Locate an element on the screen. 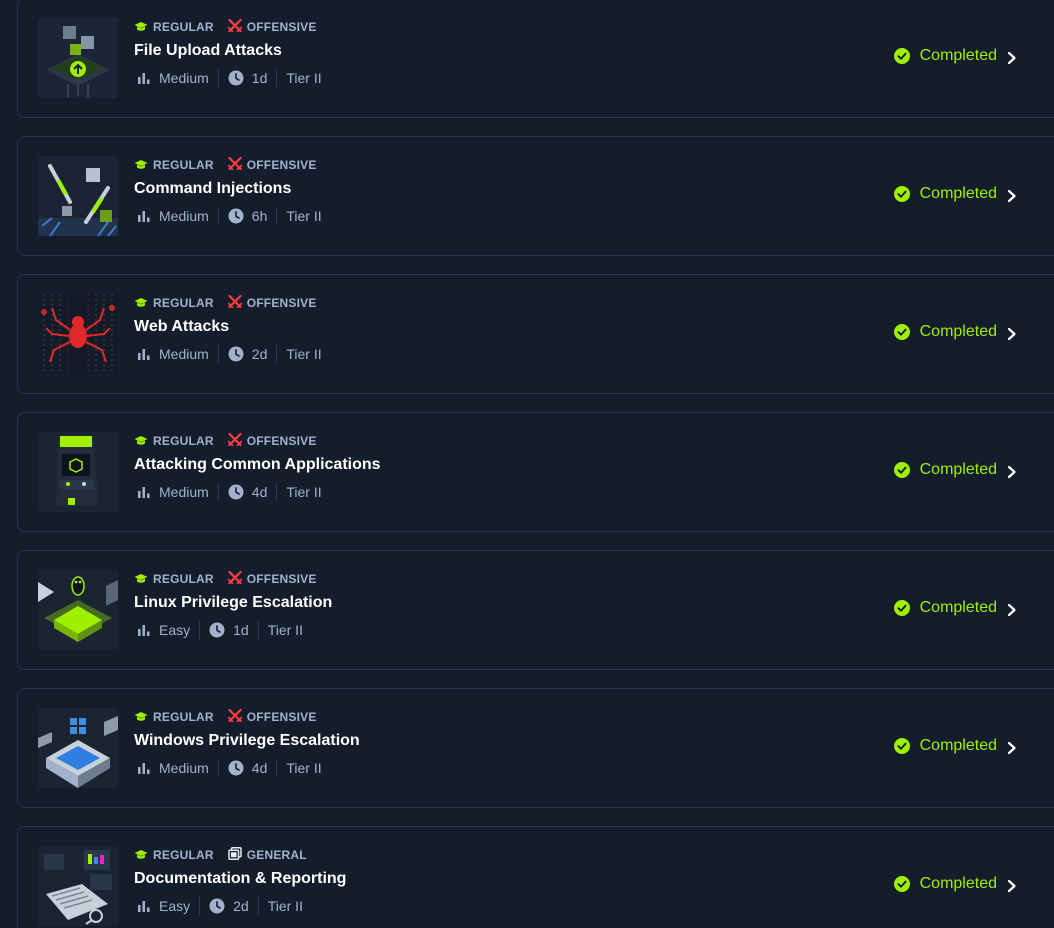 The width and height of the screenshot is (1054, 928). module-title: Windows Privilege Escalation is located at coordinates (247, 741).